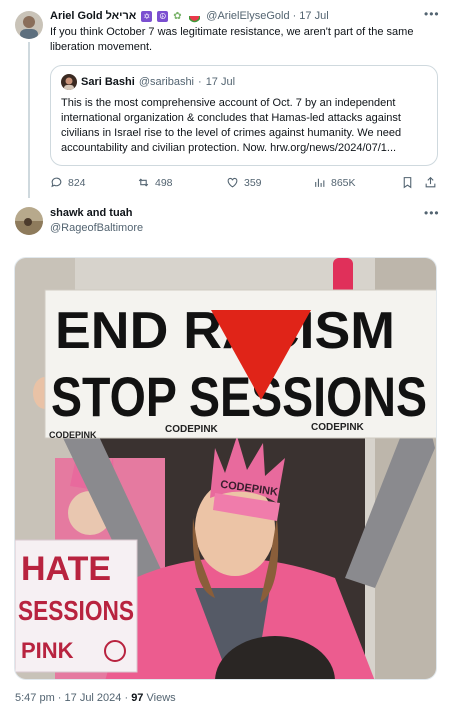 The image size is (471, 713). I want to click on quote-display-name: Sari Bashi, so click(108, 82).